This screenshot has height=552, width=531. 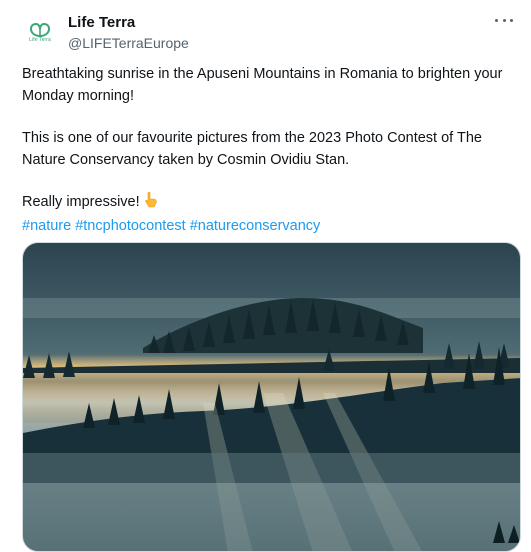 I want to click on avatar: Life Terra, so click(x=40, y=32).